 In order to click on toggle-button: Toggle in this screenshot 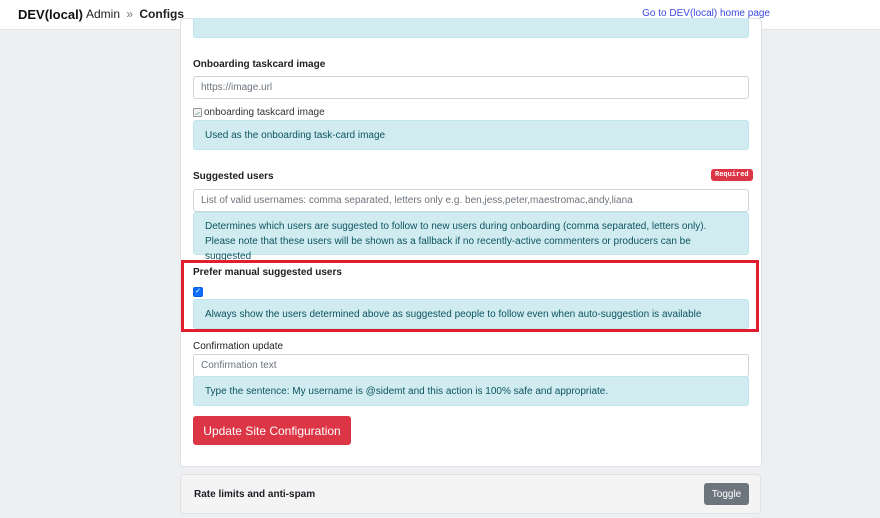, I will do `click(726, 494)`.